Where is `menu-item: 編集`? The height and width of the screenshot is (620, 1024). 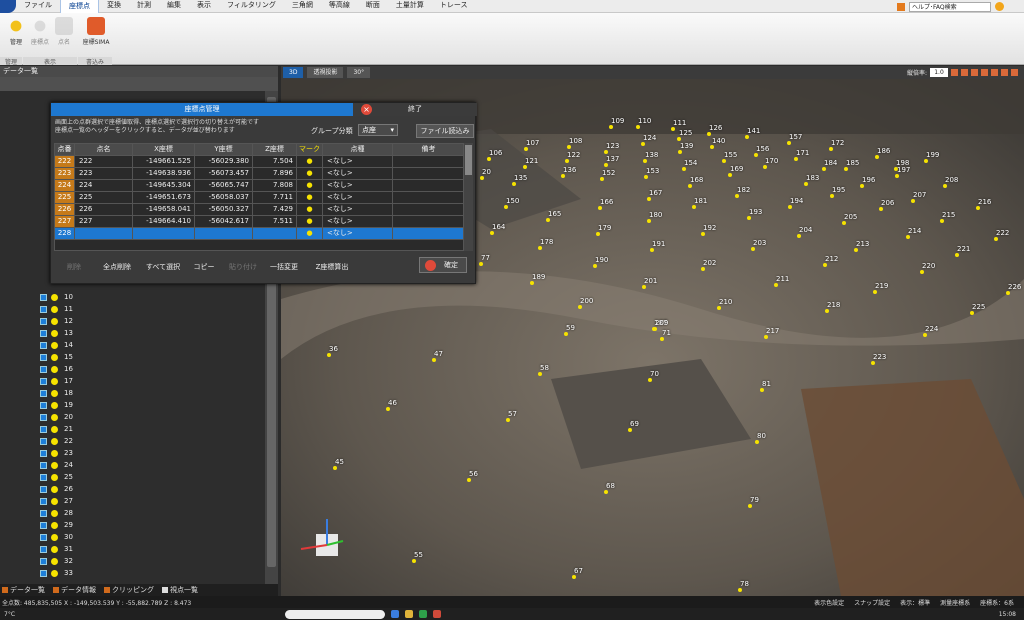
menu-item: 編集 is located at coordinates (174, 6).